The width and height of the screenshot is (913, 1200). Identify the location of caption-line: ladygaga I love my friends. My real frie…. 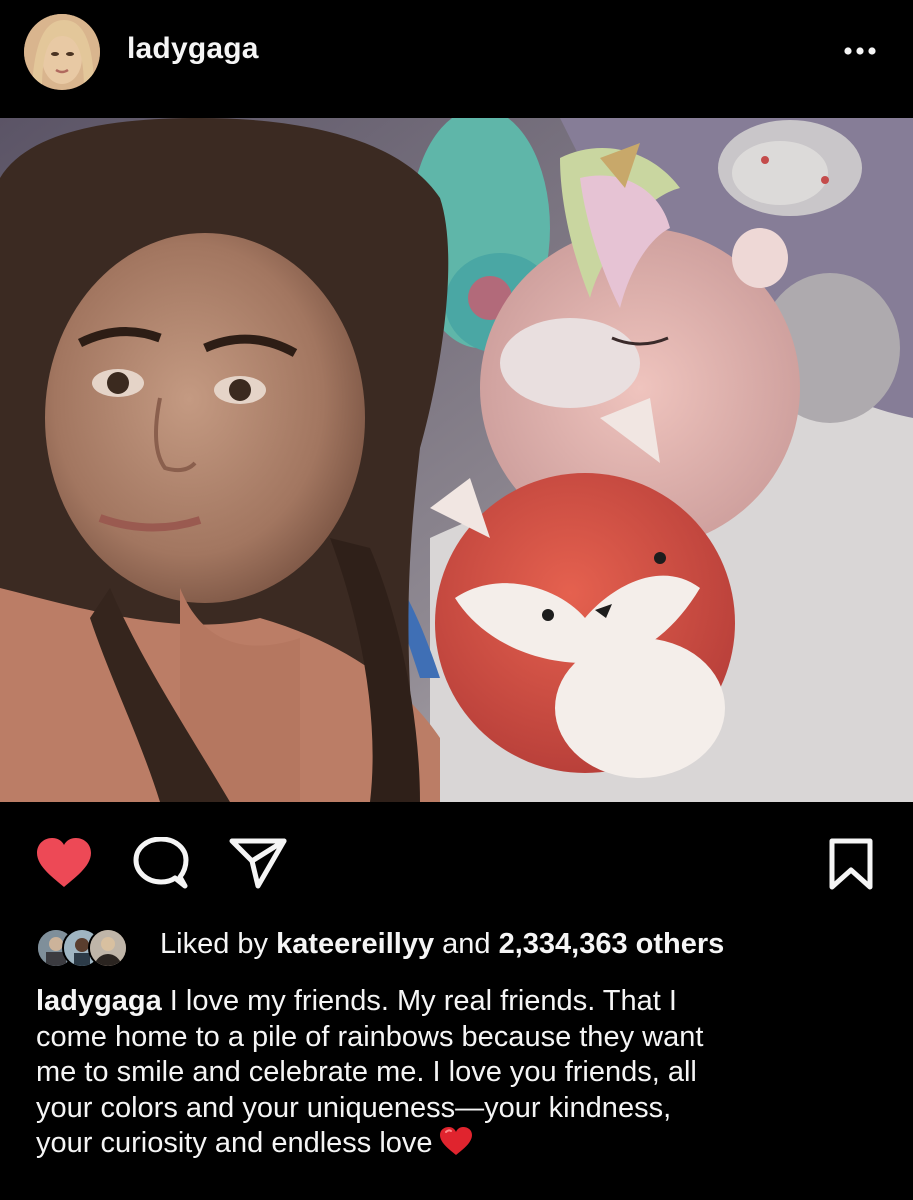
(456, 1002).